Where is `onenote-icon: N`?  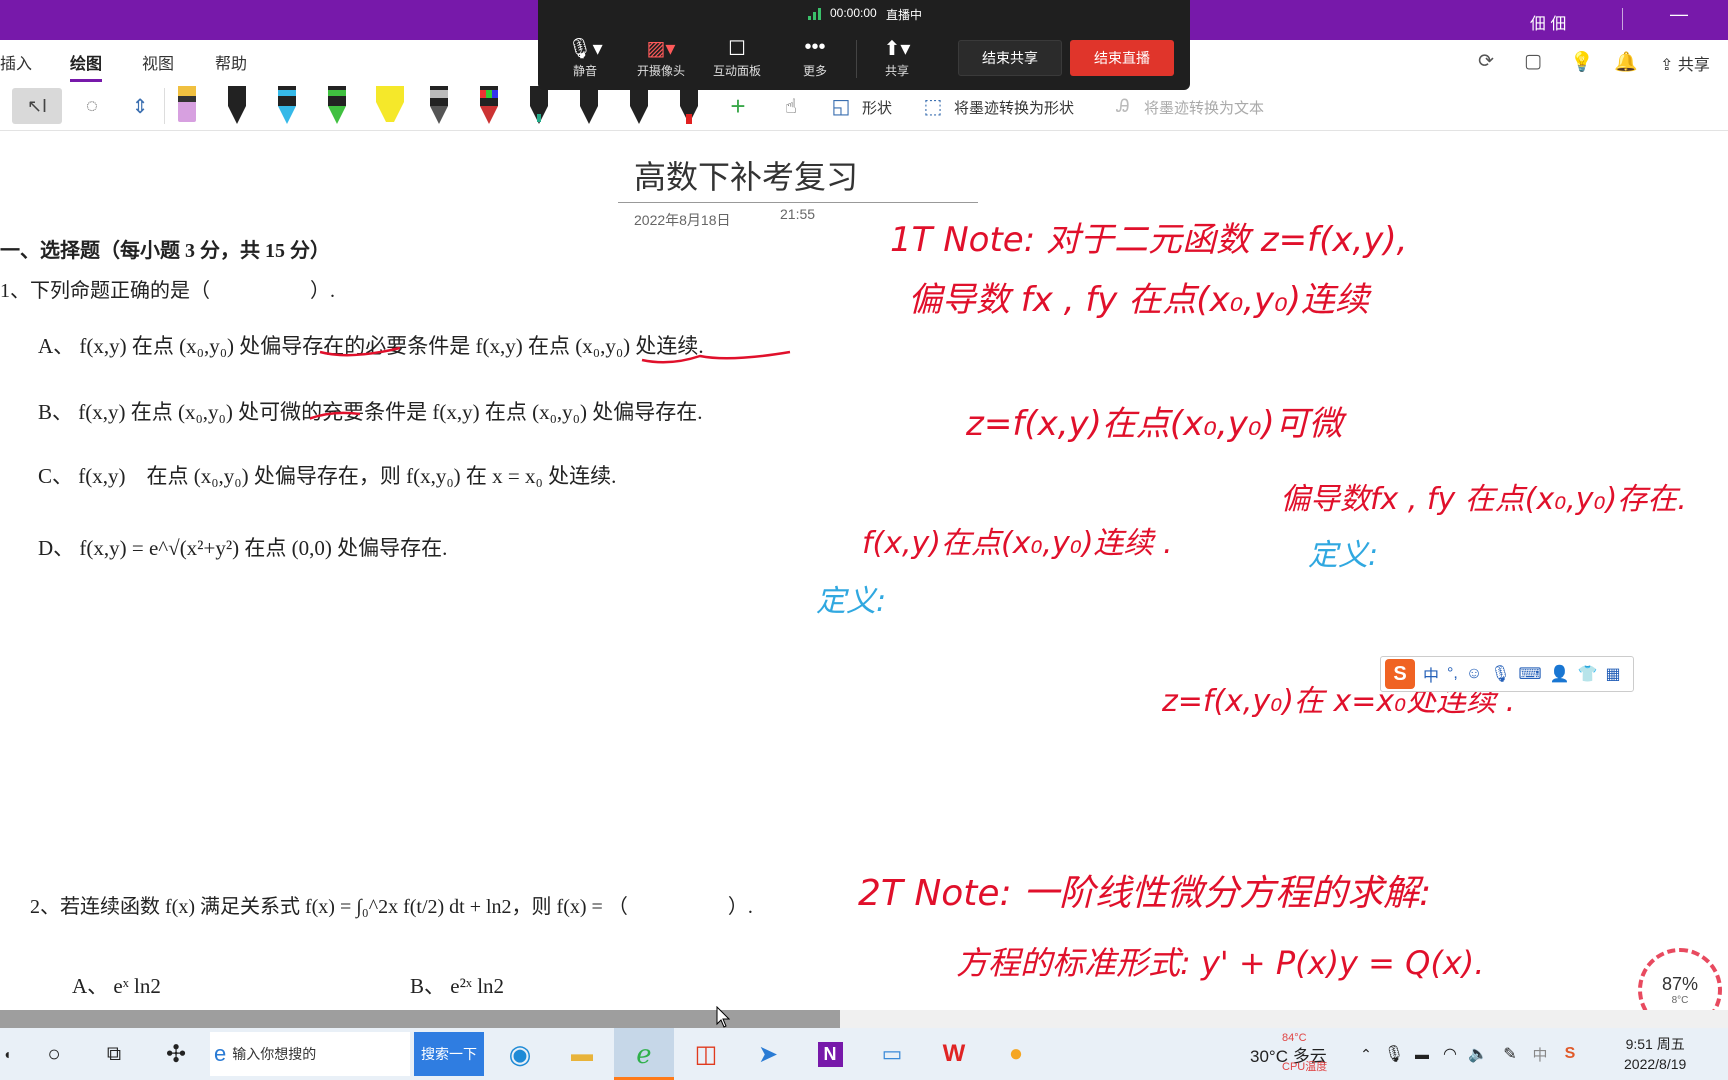
onenote-icon: N is located at coordinates (830, 1054).